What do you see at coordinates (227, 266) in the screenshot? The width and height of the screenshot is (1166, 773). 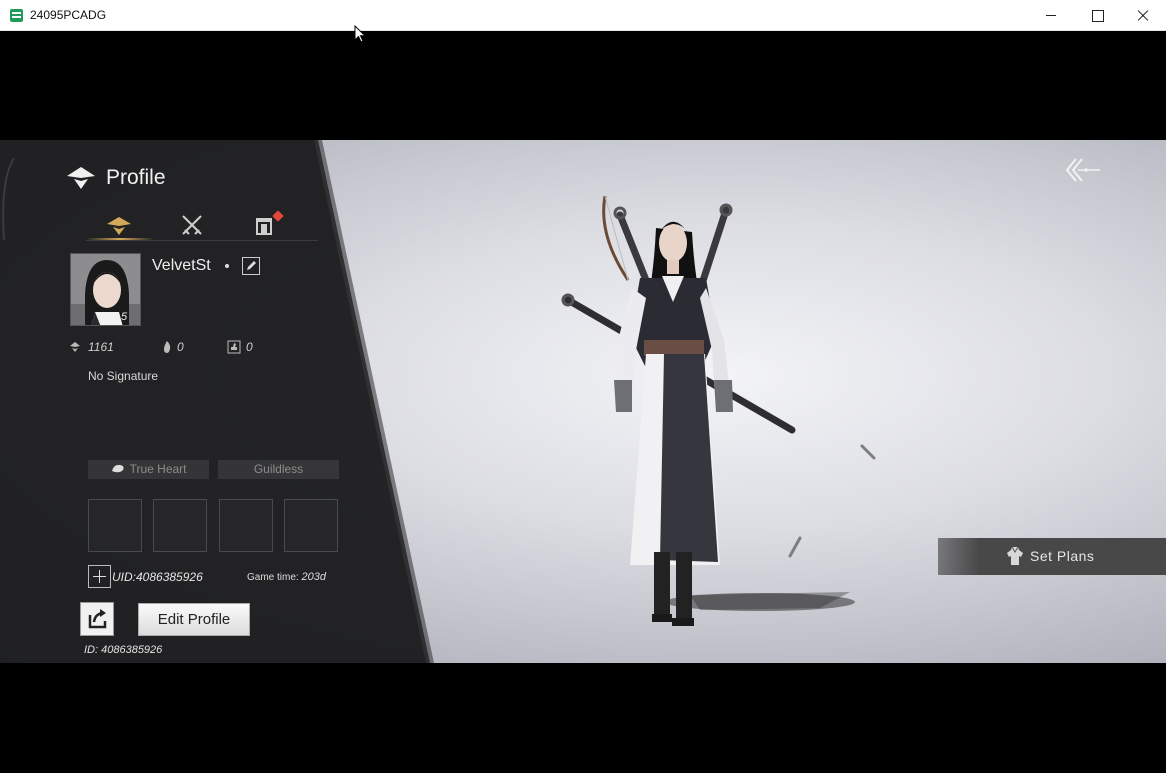 I see `online-status-dot` at bounding box center [227, 266].